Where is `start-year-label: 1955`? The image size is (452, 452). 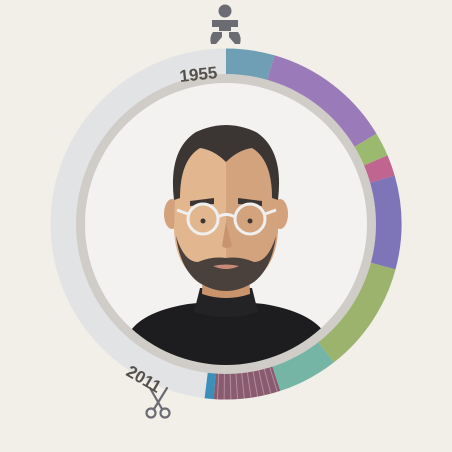 start-year-label: 1955 is located at coordinates (199, 74).